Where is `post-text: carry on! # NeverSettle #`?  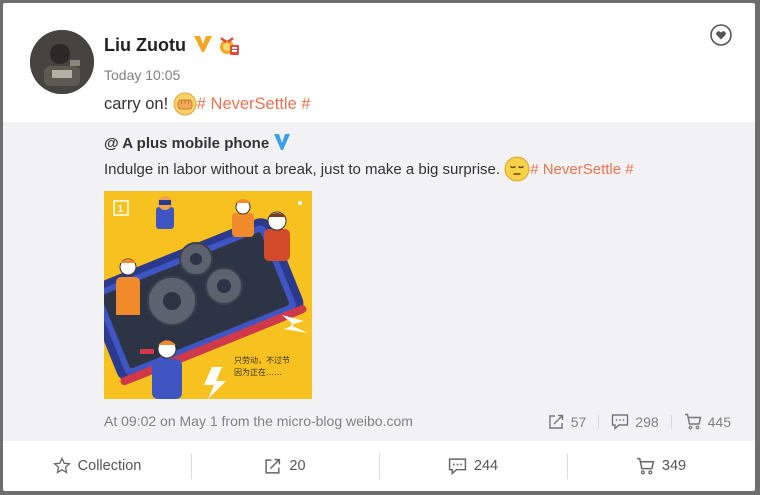
post-text: carry on! # NeverSettle # is located at coordinates (207, 104).